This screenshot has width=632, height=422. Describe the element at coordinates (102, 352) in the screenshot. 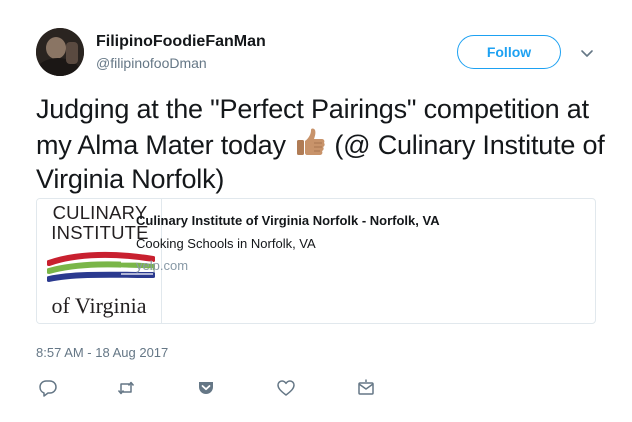

I see `tweet-timestamp: 8:57 AM - 18 Aug 2017` at that location.